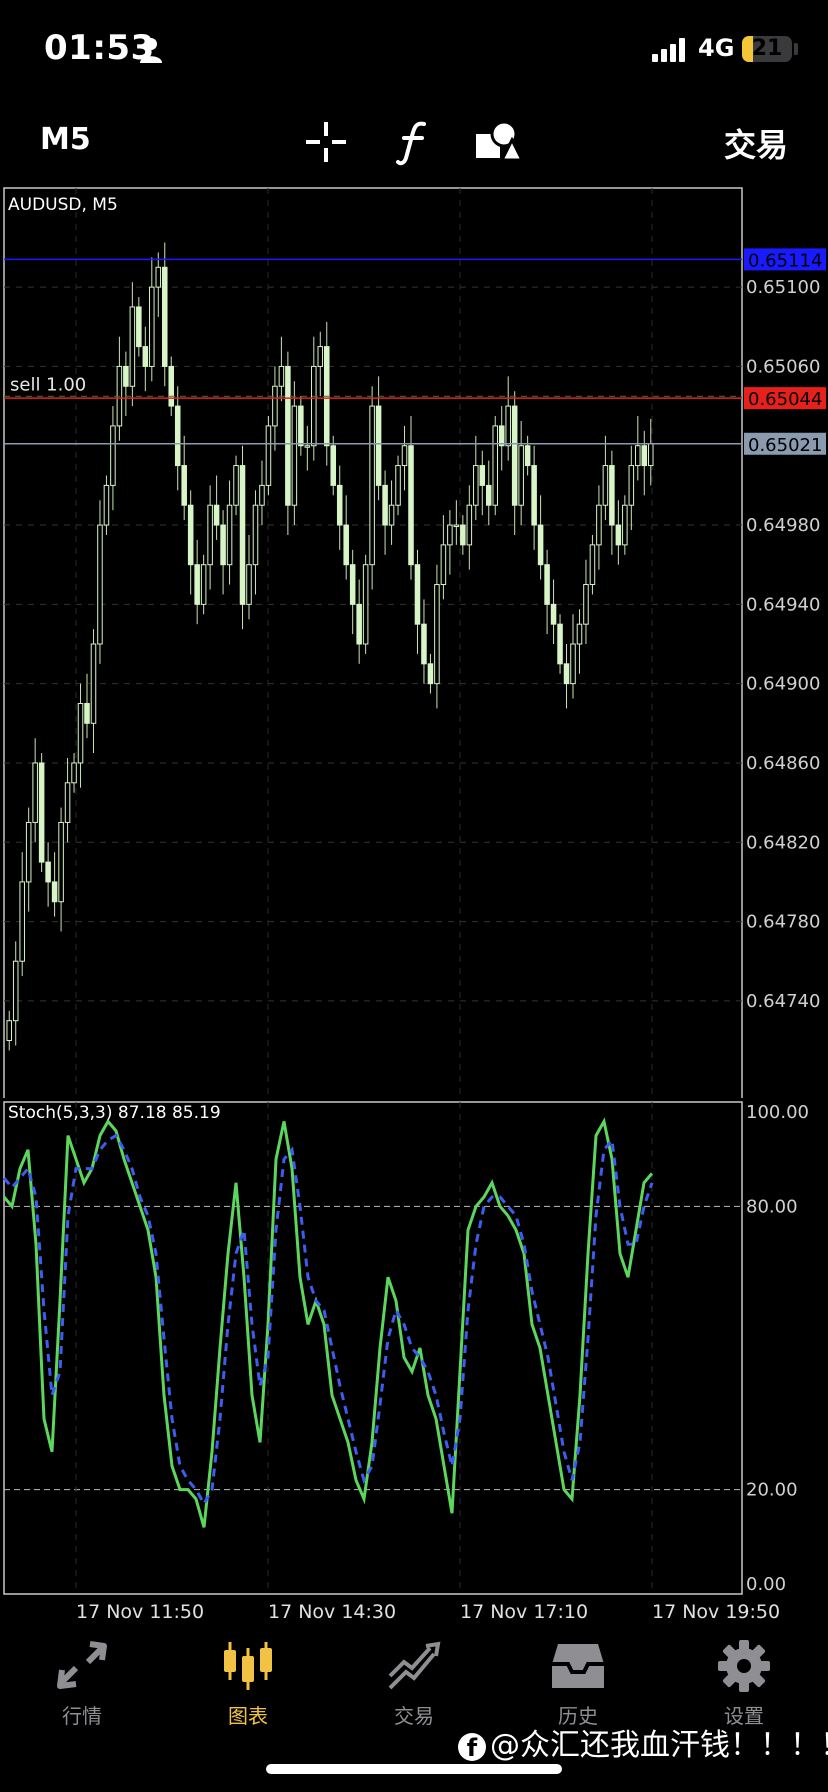 This screenshot has height=1792, width=828. Describe the element at coordinates (248, 1716) in the screenshot. I see `tab-chart-label: 图表` at that location.